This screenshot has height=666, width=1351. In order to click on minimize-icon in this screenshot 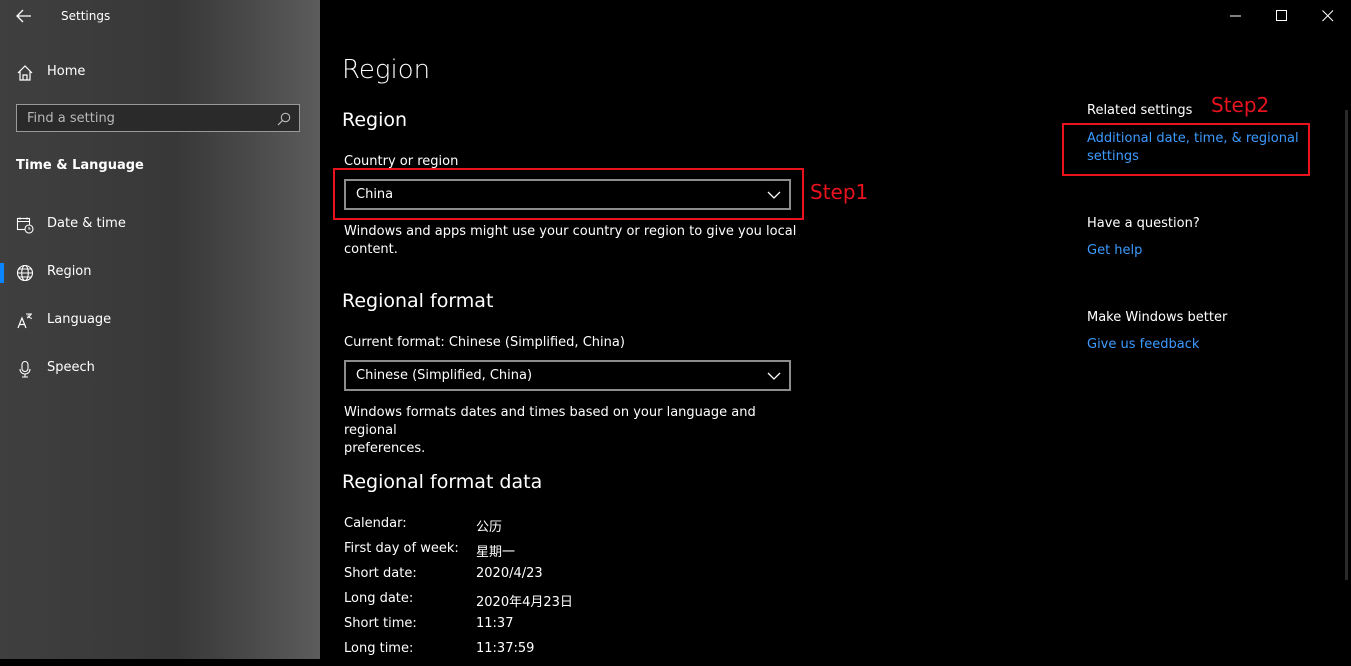, I will do `click(1235, 16)`.